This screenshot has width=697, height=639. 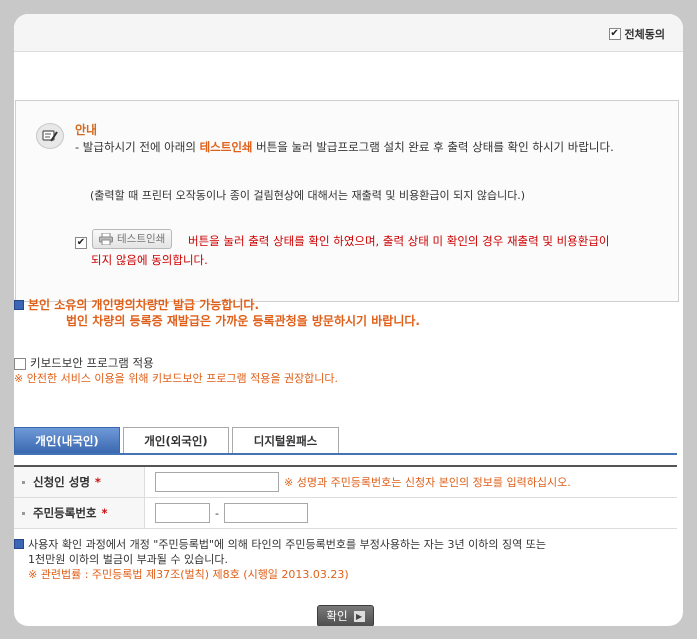 I want to click on confirm-button: 확인 ▶, so click(x=345, y=615).